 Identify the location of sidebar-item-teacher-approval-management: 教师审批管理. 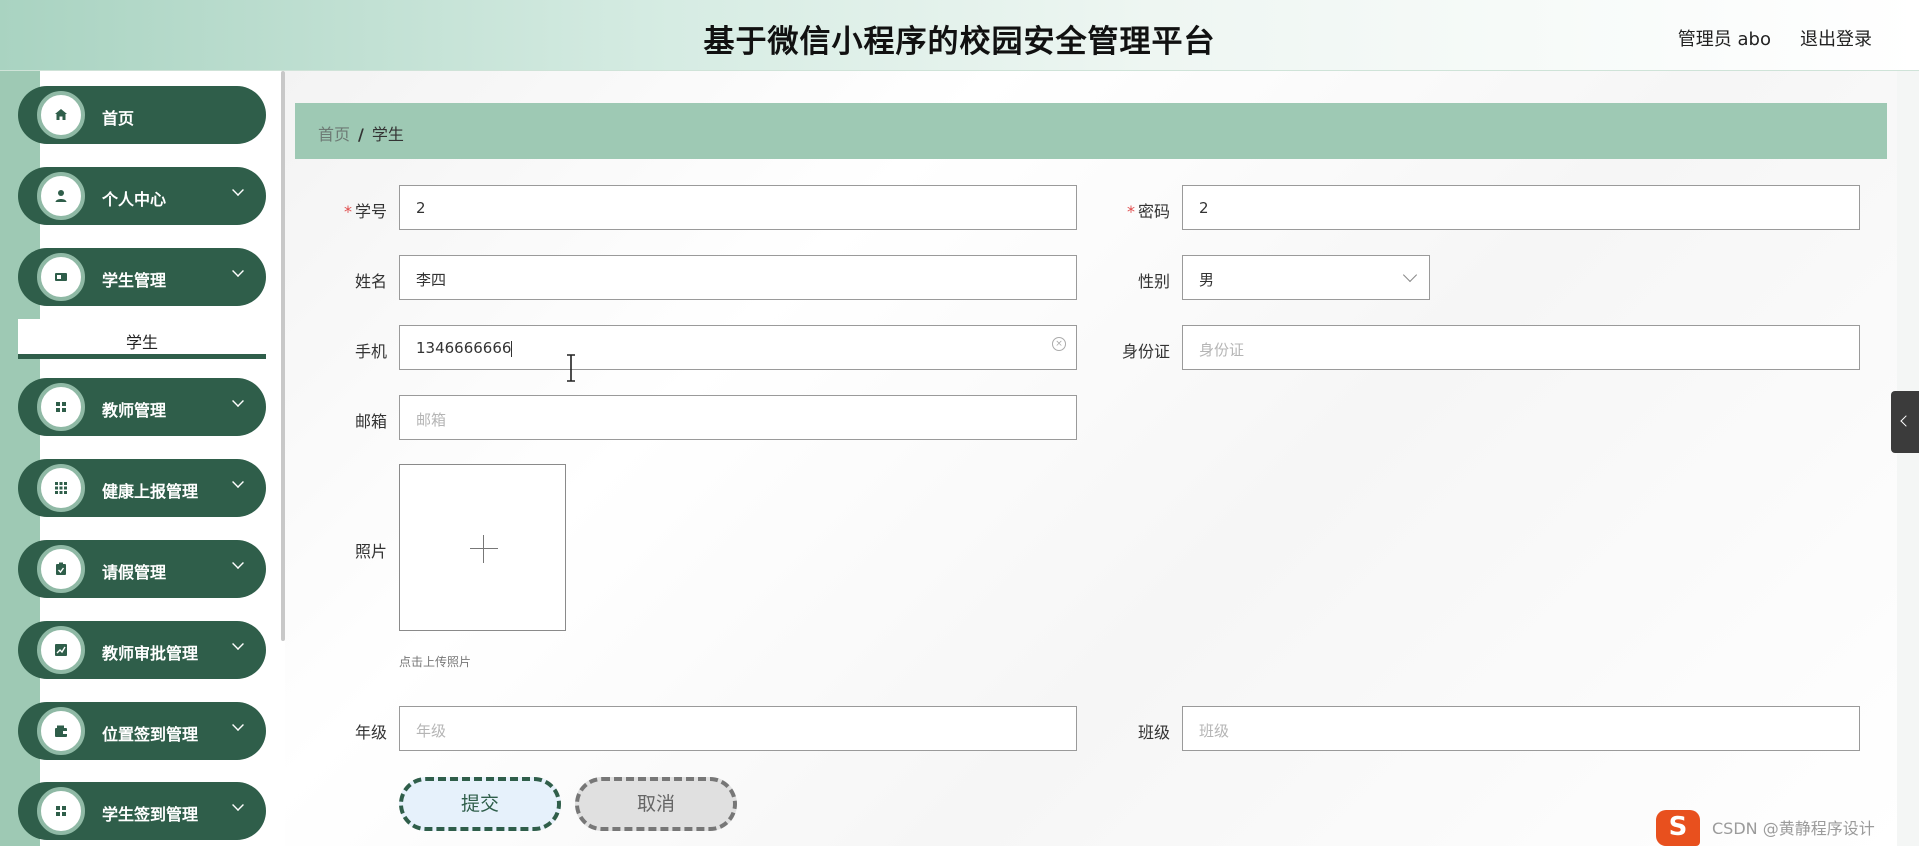
(142, 650).